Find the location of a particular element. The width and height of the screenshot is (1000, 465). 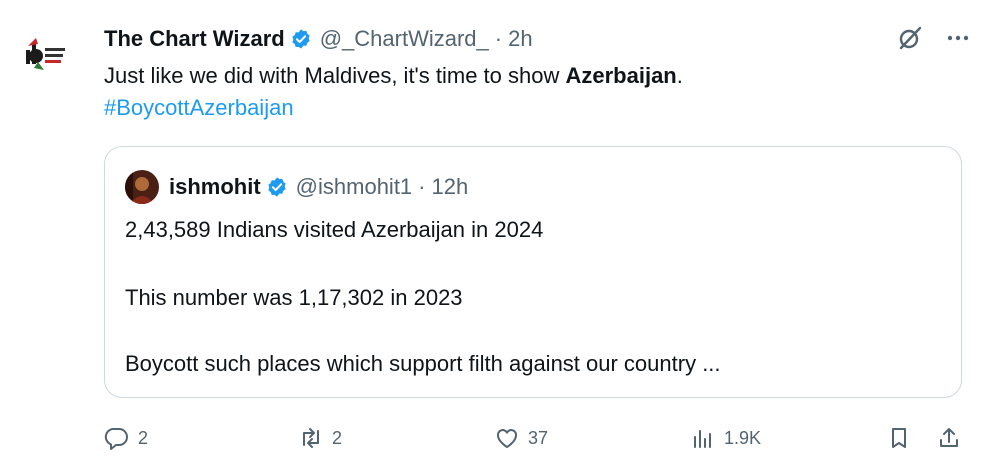

views-count: 1.9K is located at coordinates (743, 437).